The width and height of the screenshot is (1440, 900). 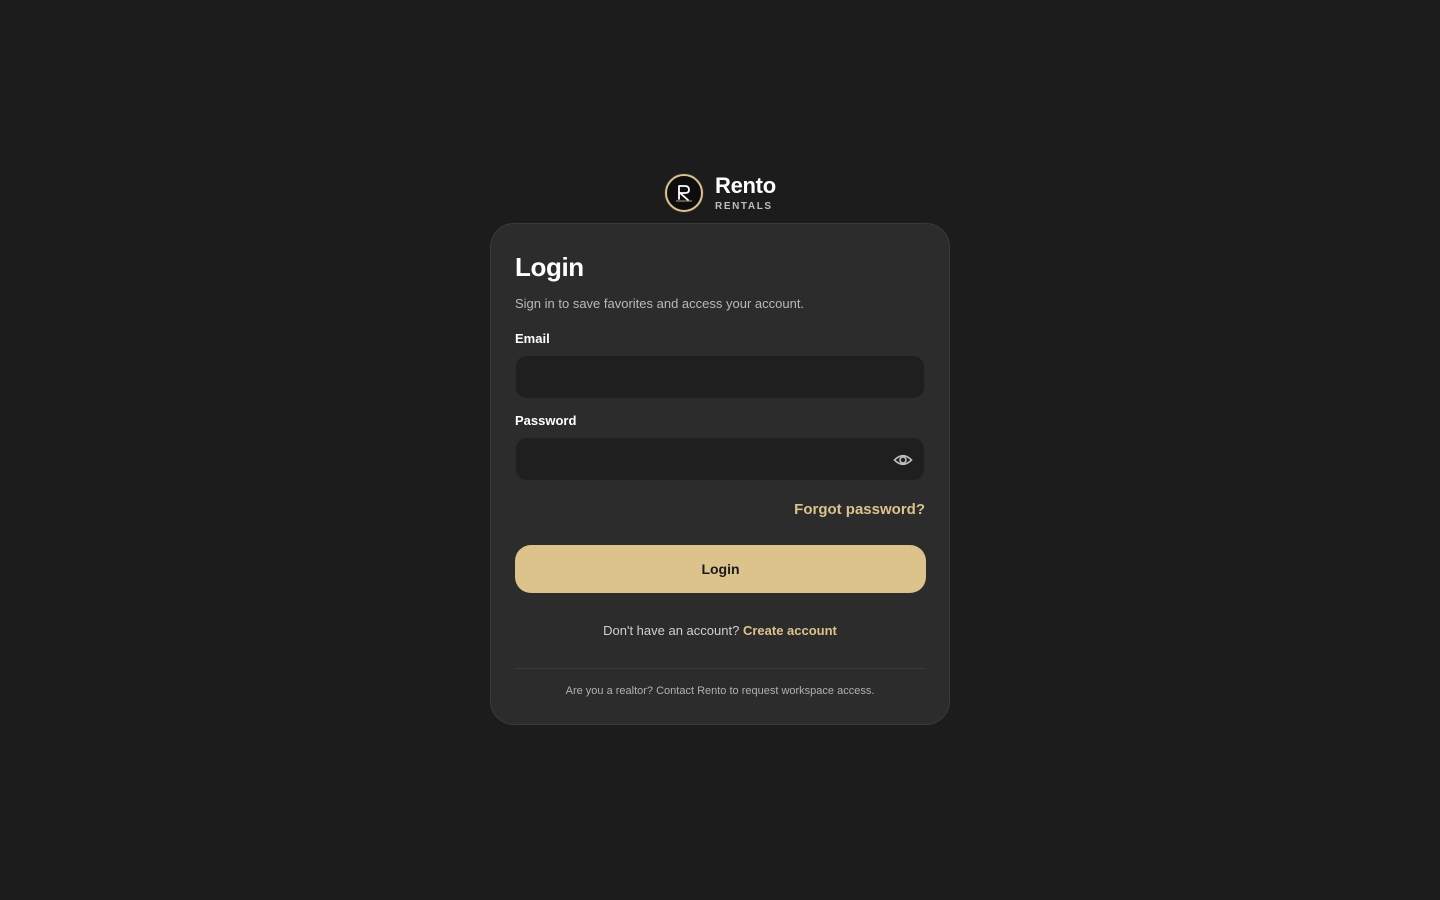 I want to click on email-label: Email, so click(x=532, y=338).